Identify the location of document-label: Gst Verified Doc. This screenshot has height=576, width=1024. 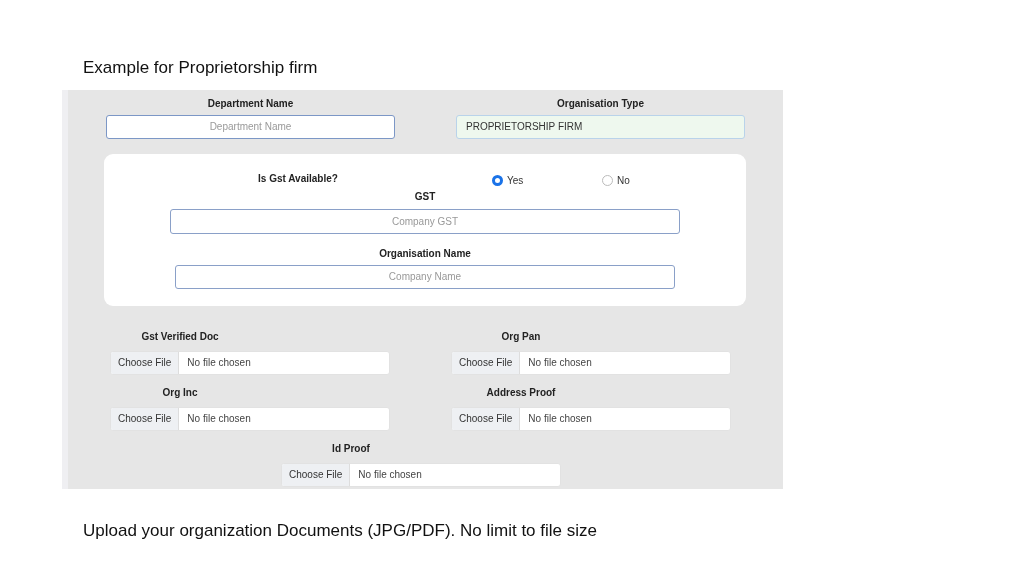
(180, 336).